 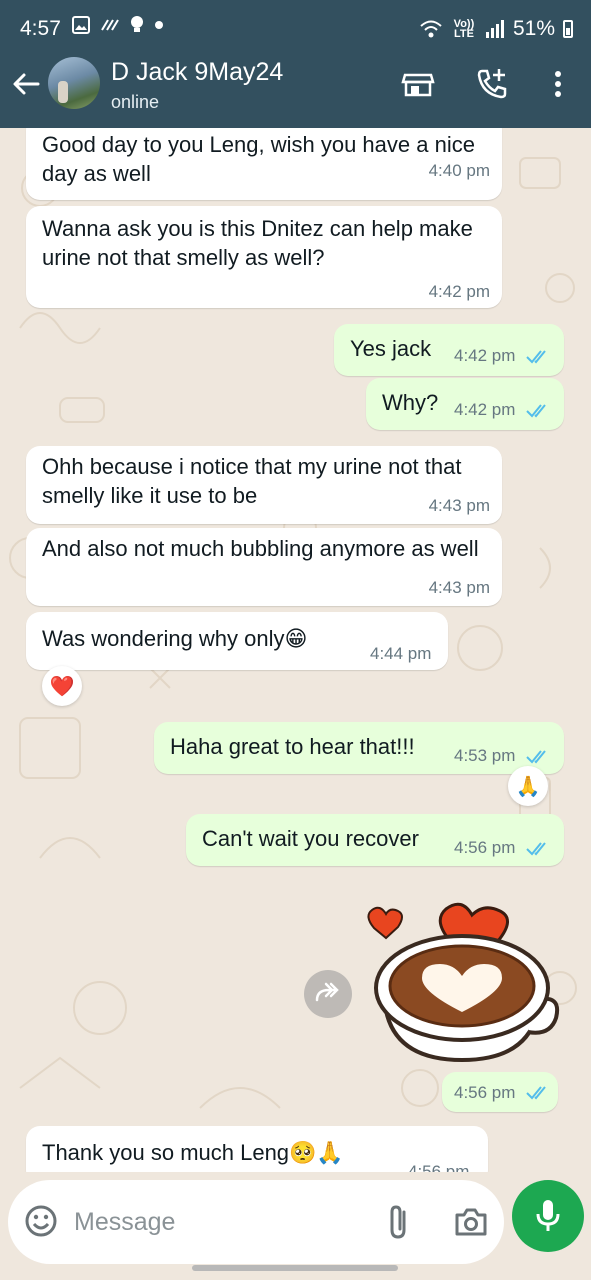 What do you see at coordinates (26, 84) in the screenshot?
I see `back-arrow-icon` at bounding box center [26, 84].